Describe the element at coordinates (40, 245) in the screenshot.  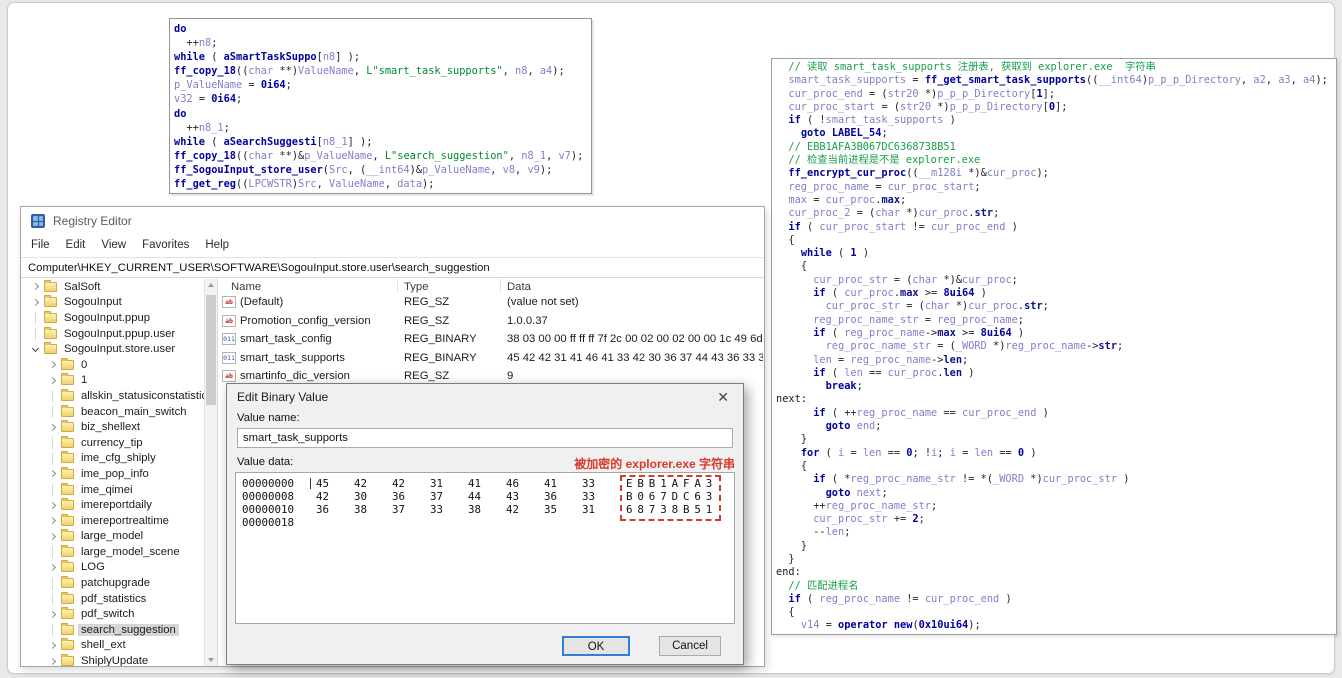
I see `menu-file: File` at that location.